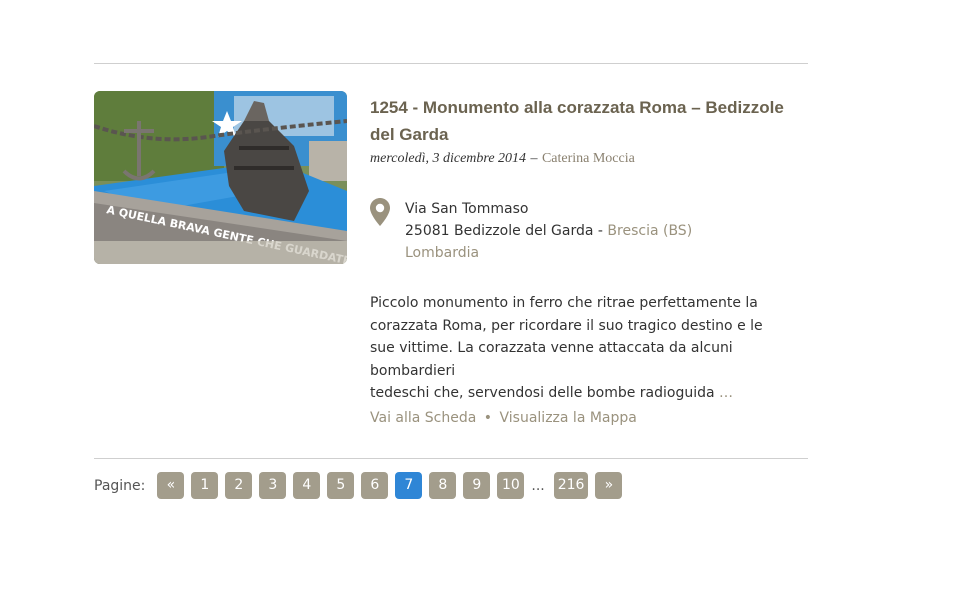 The width and height of the screenshot is (956, 600). What do you see at coordinates (451, 63) in the screenshot?
I see `top-divider` at bounding box center [451, 63].